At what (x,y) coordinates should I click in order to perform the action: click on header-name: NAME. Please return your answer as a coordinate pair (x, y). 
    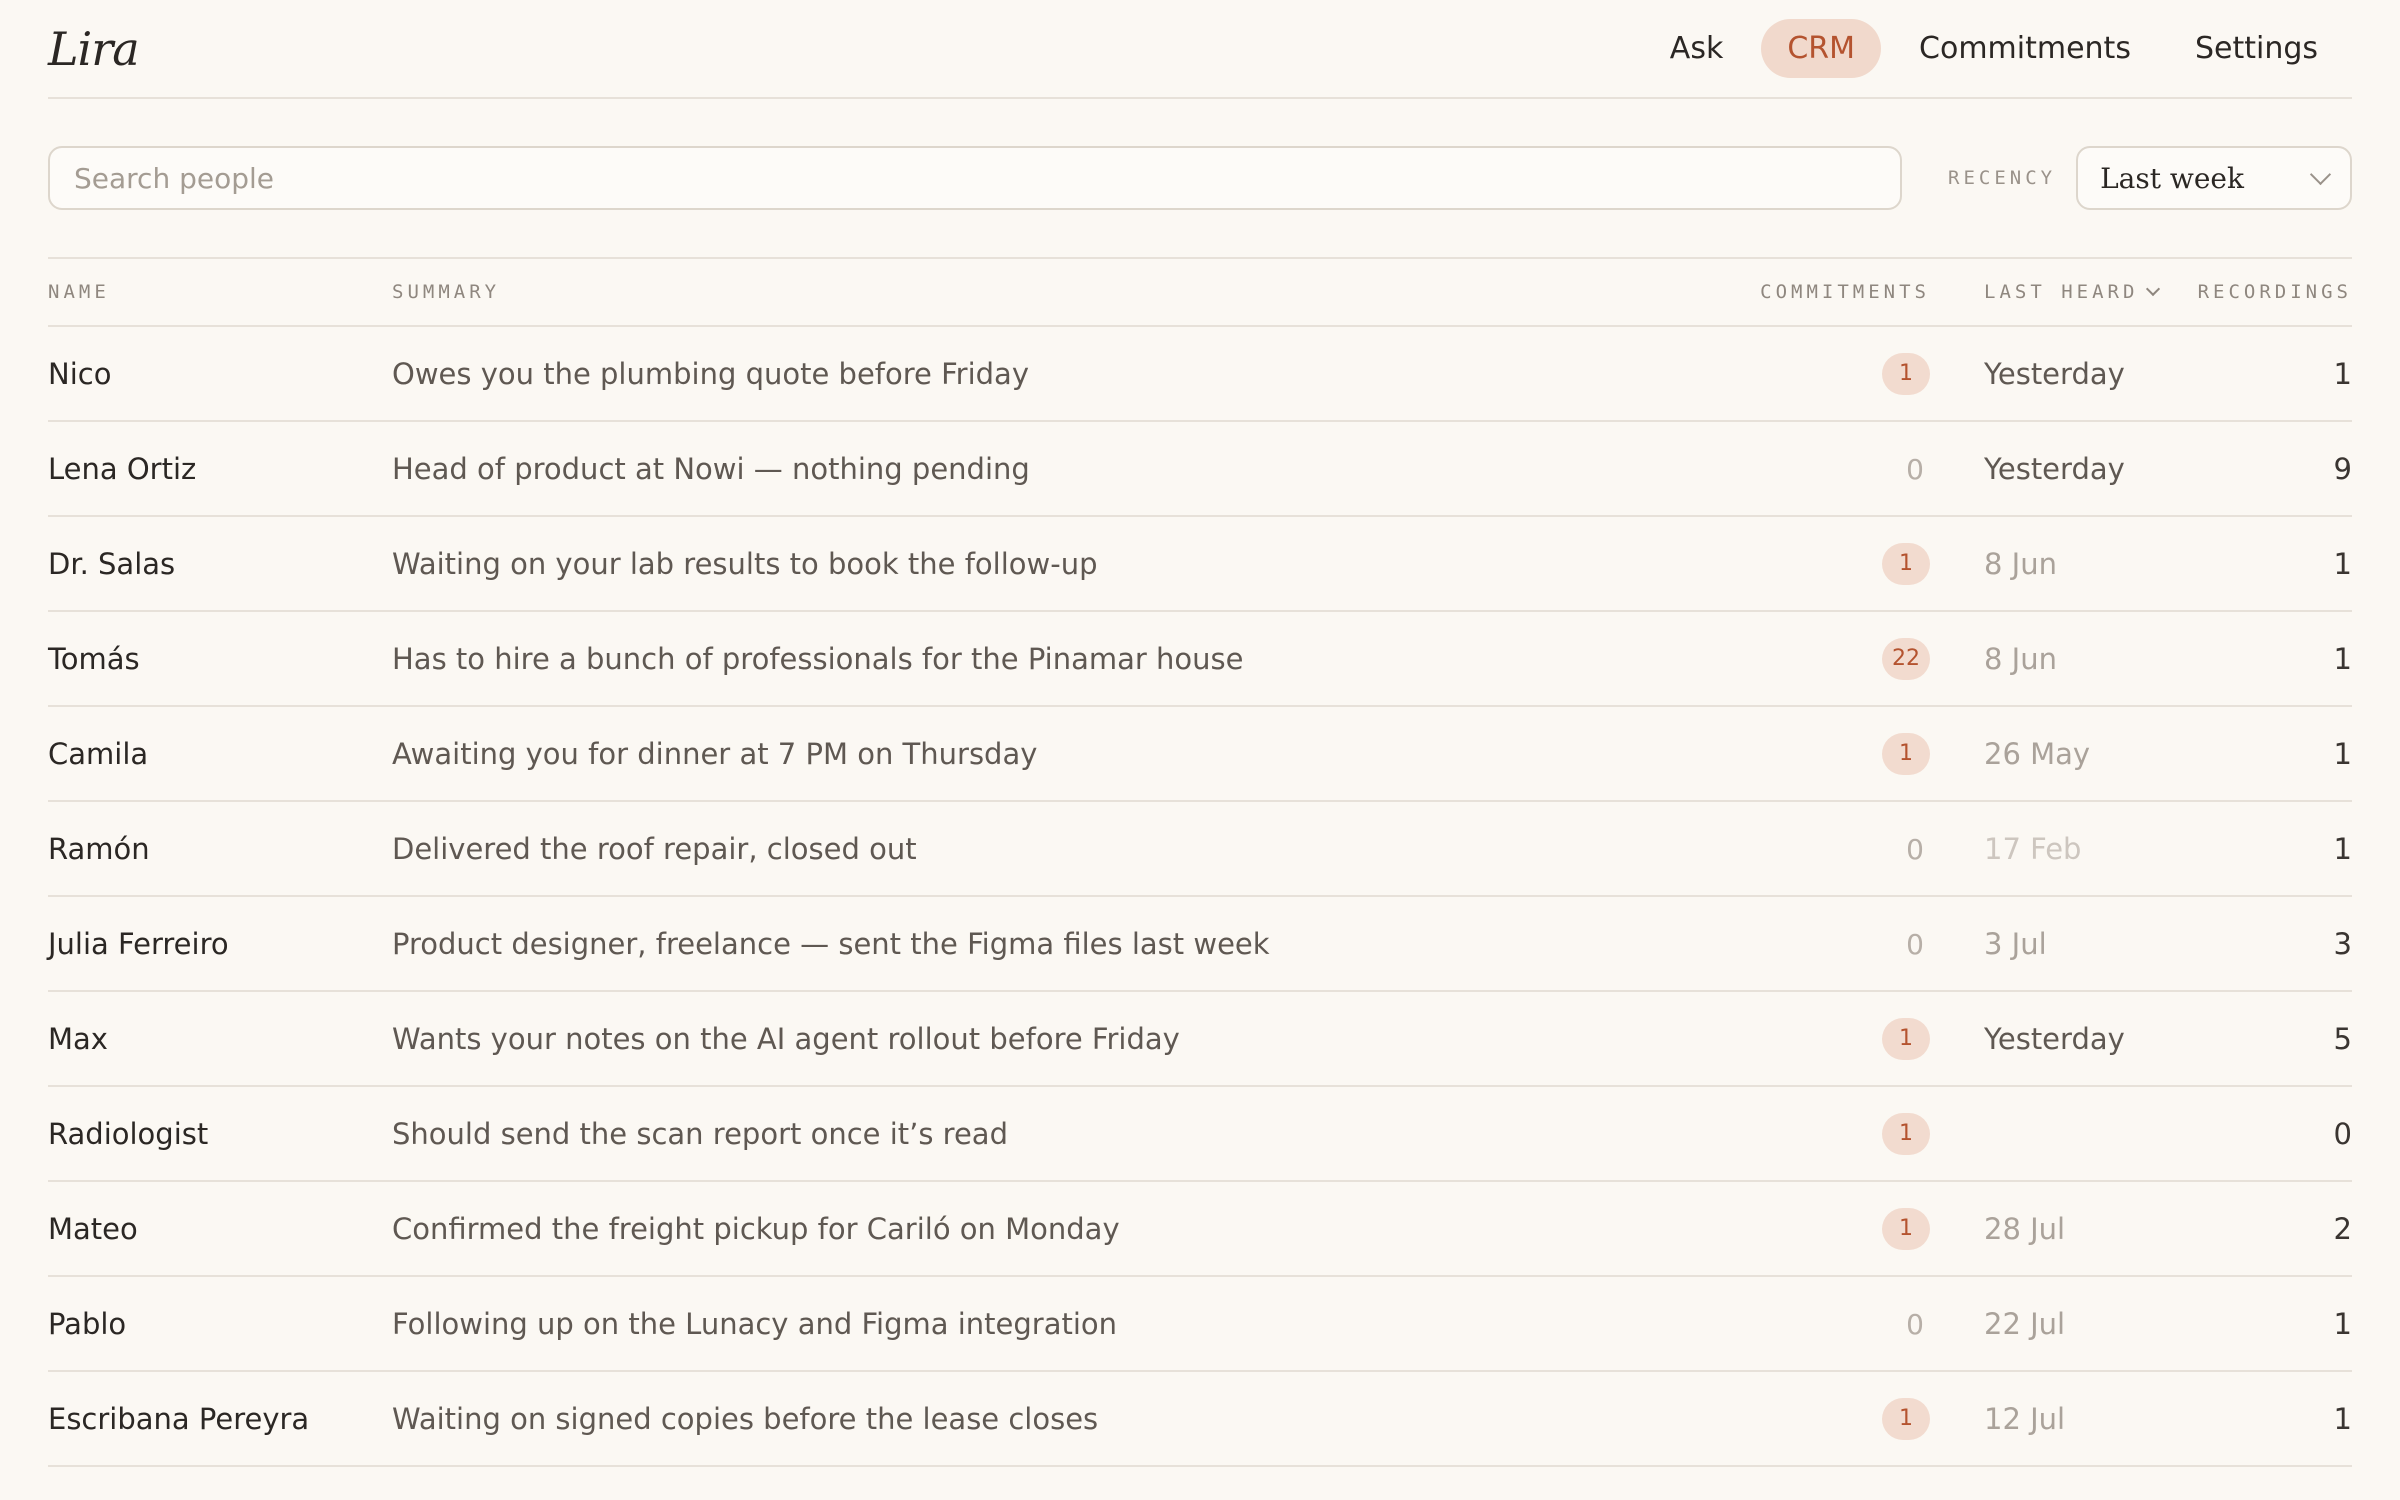
    Looking at the image, I should click on (220, 292).